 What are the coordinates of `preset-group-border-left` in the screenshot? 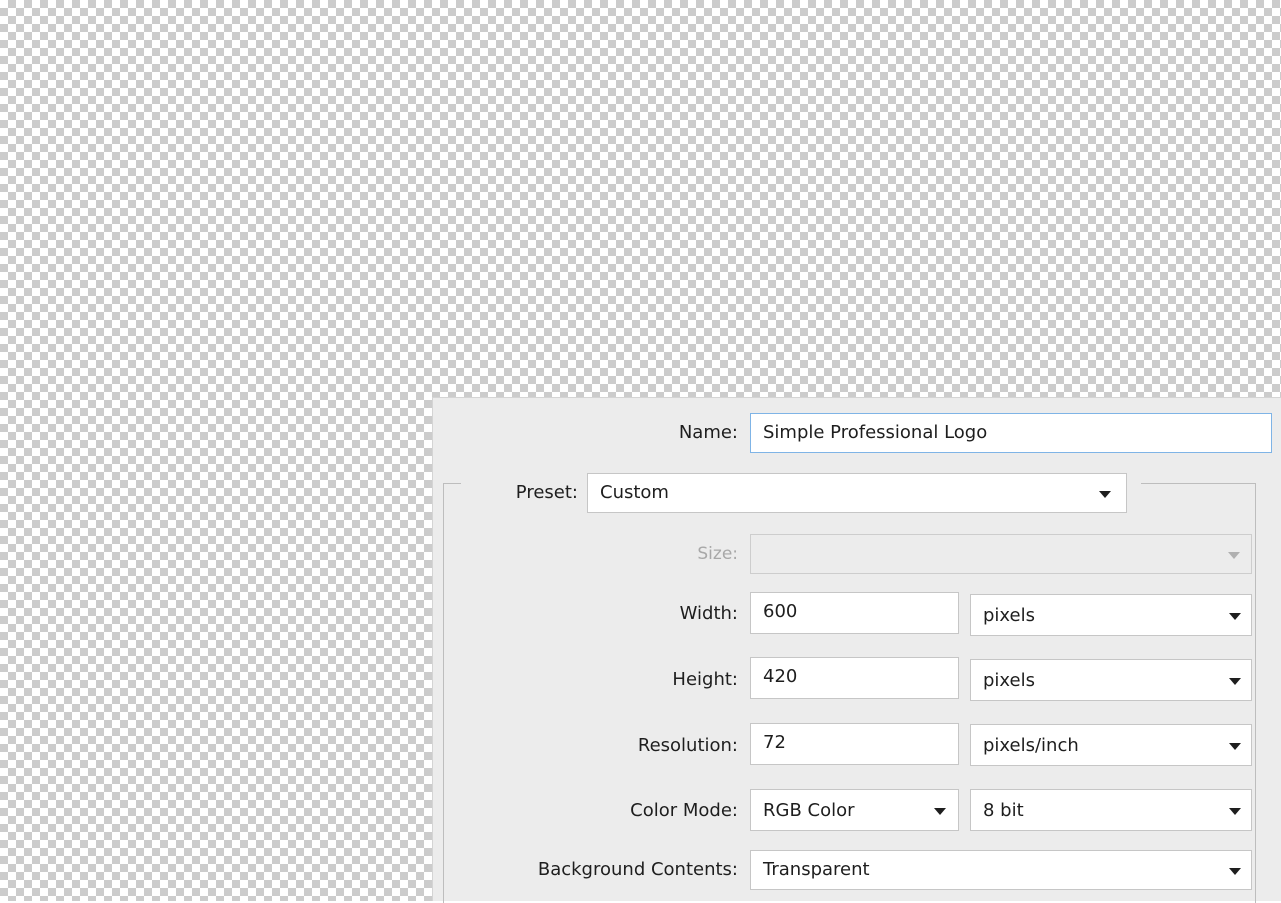 It's located at (443, 693).